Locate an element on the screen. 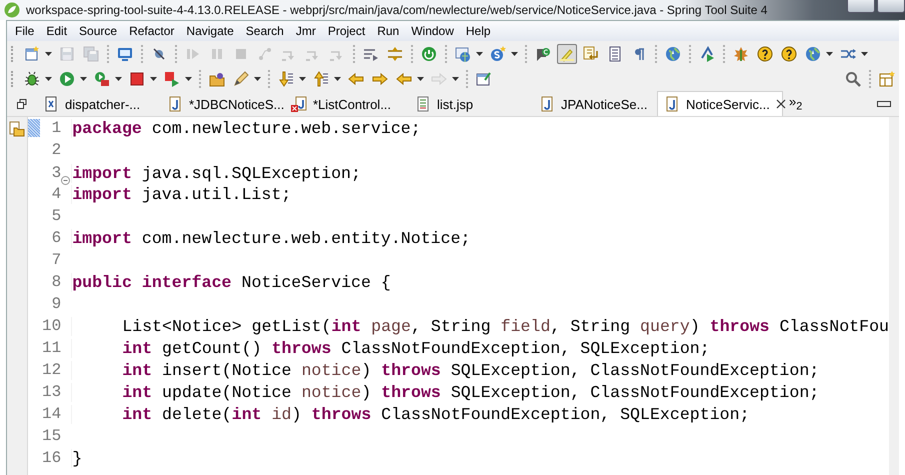  line-number: 3 is located at coordinates (56, 173).